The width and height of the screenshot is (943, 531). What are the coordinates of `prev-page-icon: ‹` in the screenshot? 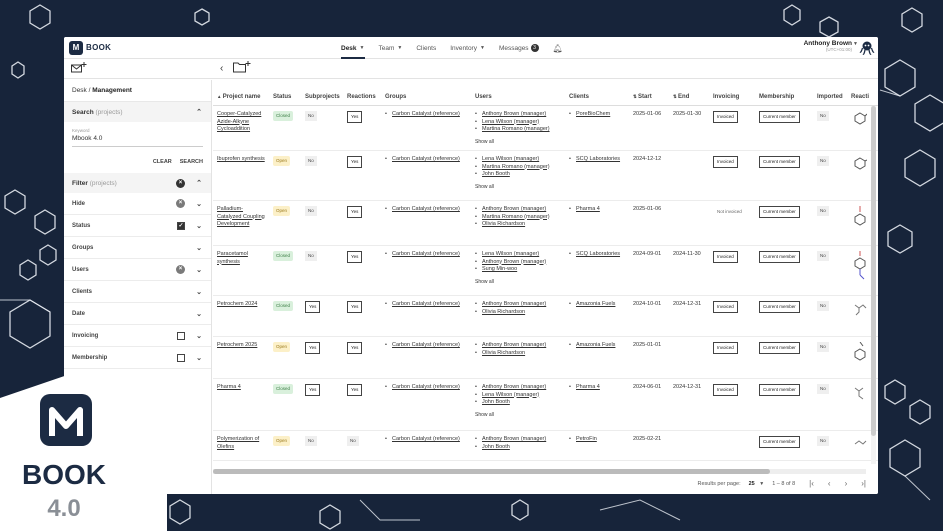 It's located at (829, 483).